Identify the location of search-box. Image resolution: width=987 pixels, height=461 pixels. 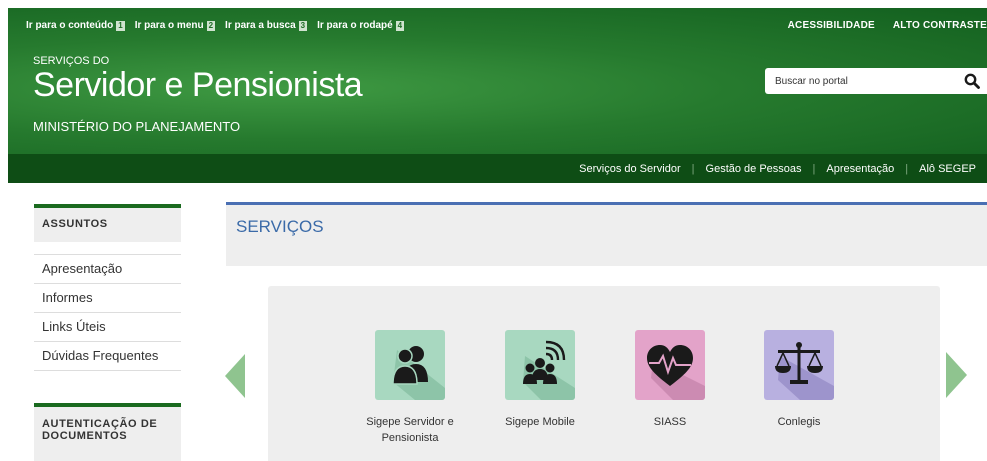
(876, 81).